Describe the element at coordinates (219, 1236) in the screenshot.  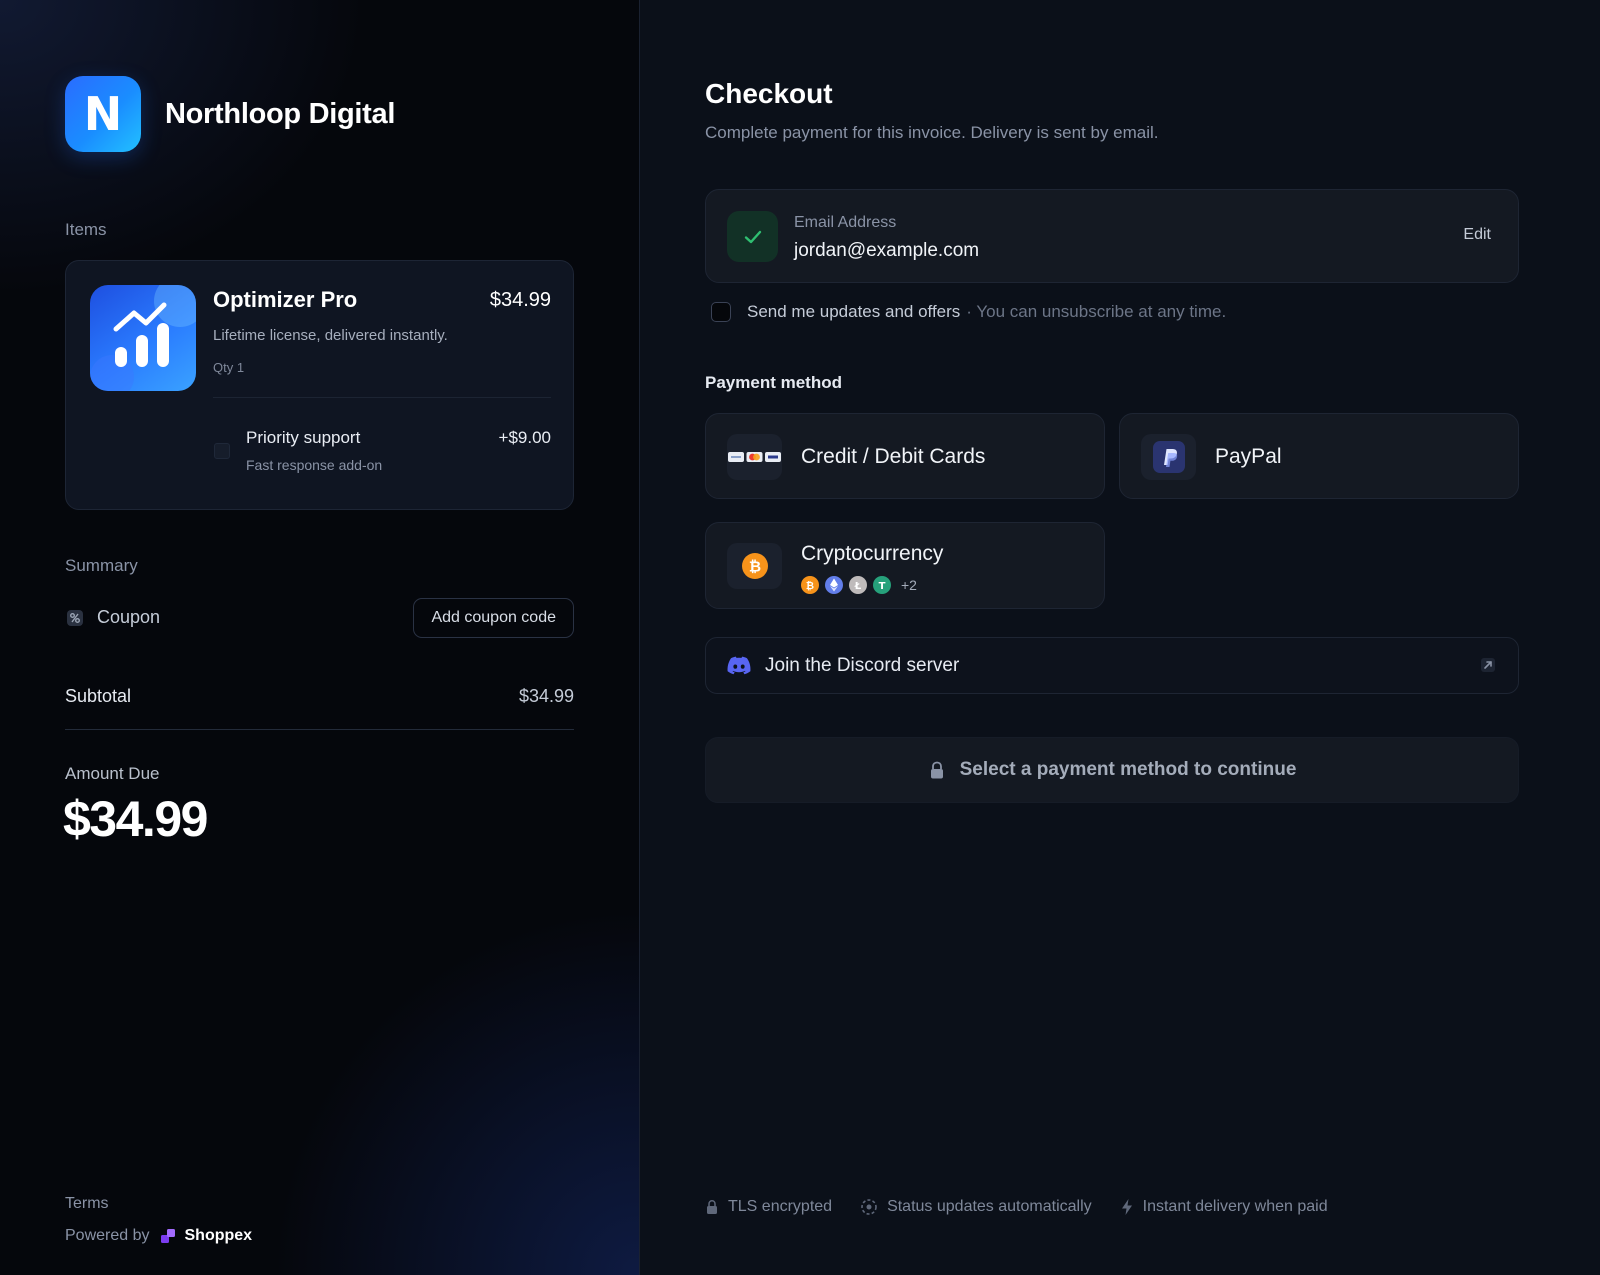
I see `shoppex-link: Shoppex` at that location.